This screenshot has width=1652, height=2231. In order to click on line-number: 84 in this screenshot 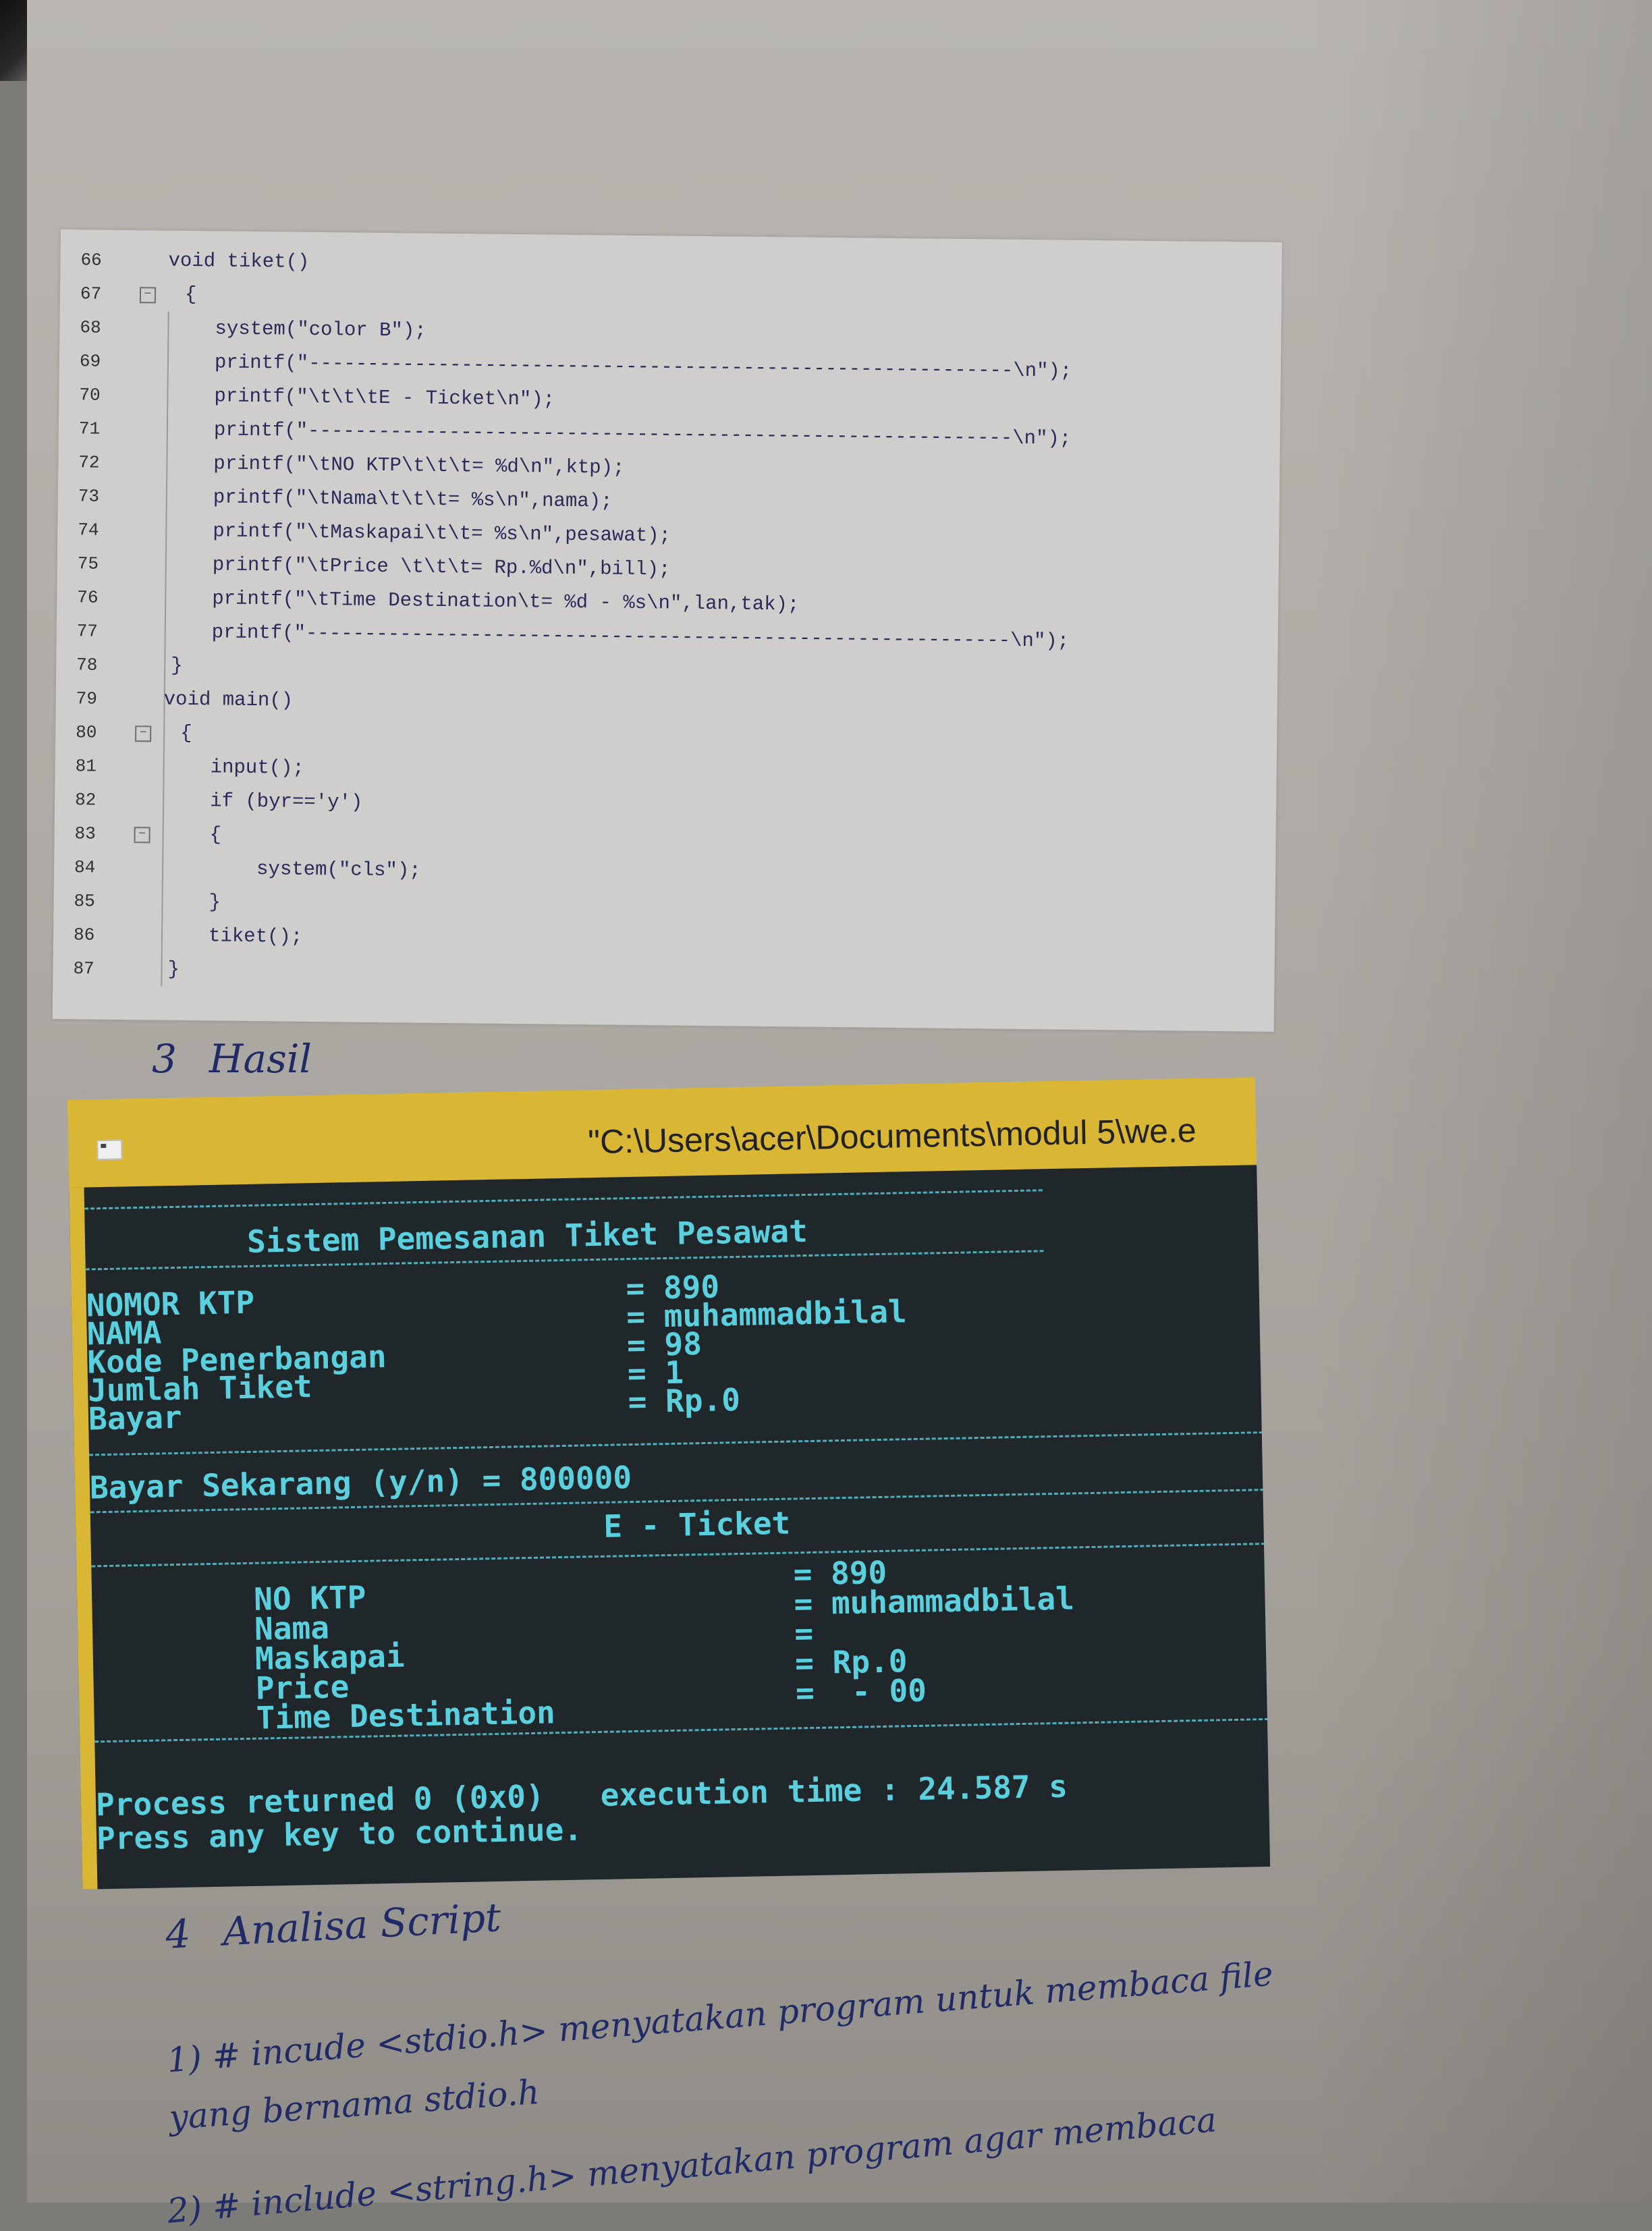, I will do `click(85, 867)`.